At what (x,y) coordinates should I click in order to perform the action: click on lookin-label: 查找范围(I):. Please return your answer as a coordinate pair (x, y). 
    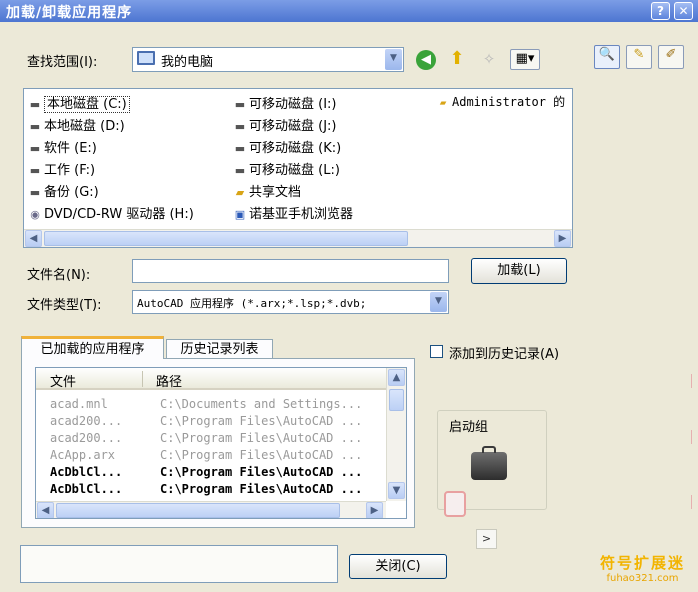
    Looking at the image, I should click on (62, 62).